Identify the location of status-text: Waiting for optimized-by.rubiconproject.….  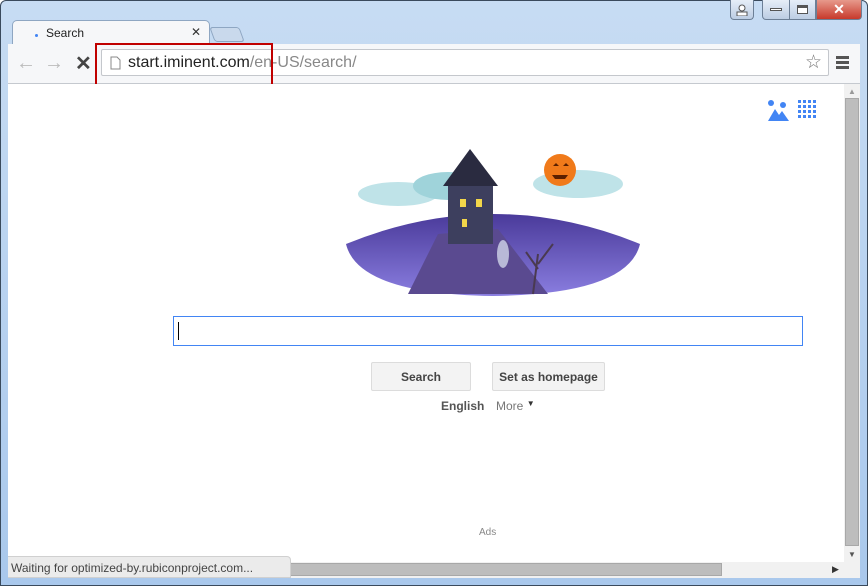
(132, 568).